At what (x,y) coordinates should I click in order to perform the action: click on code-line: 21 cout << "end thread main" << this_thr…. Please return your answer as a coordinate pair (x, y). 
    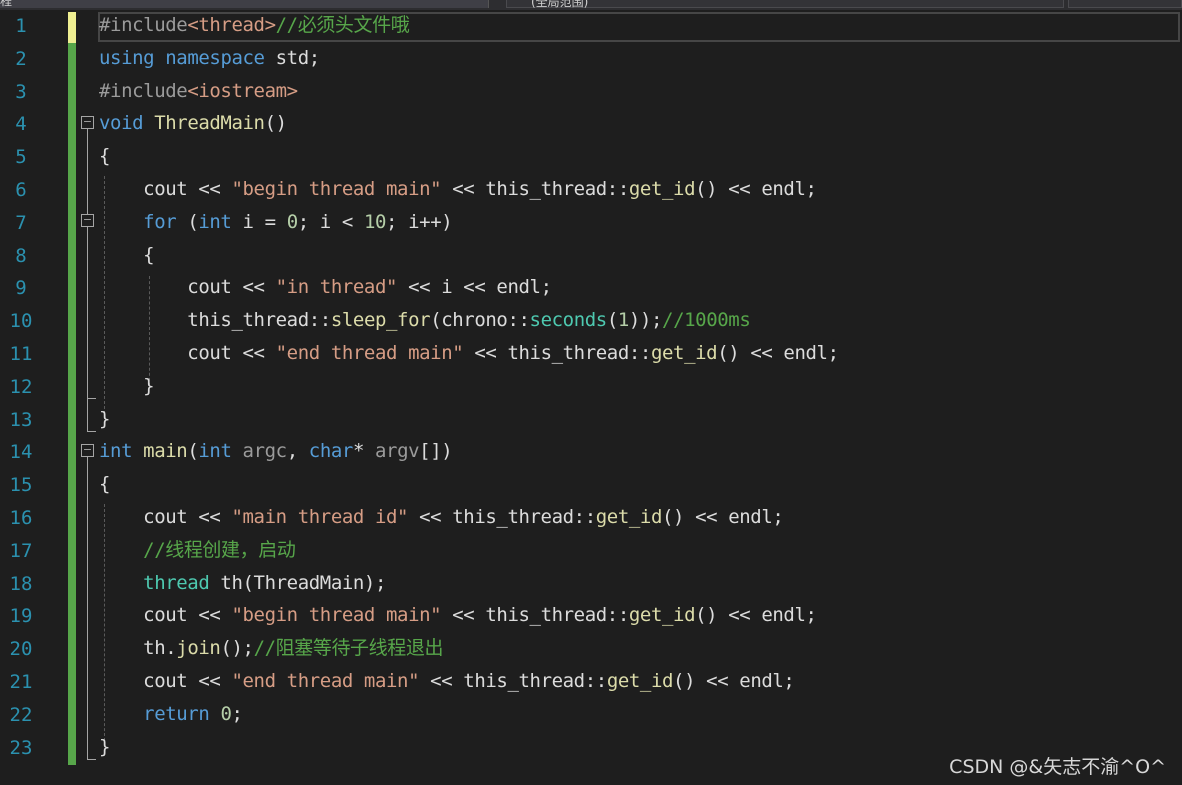
    Looking at the image, I should click on (591, 682).